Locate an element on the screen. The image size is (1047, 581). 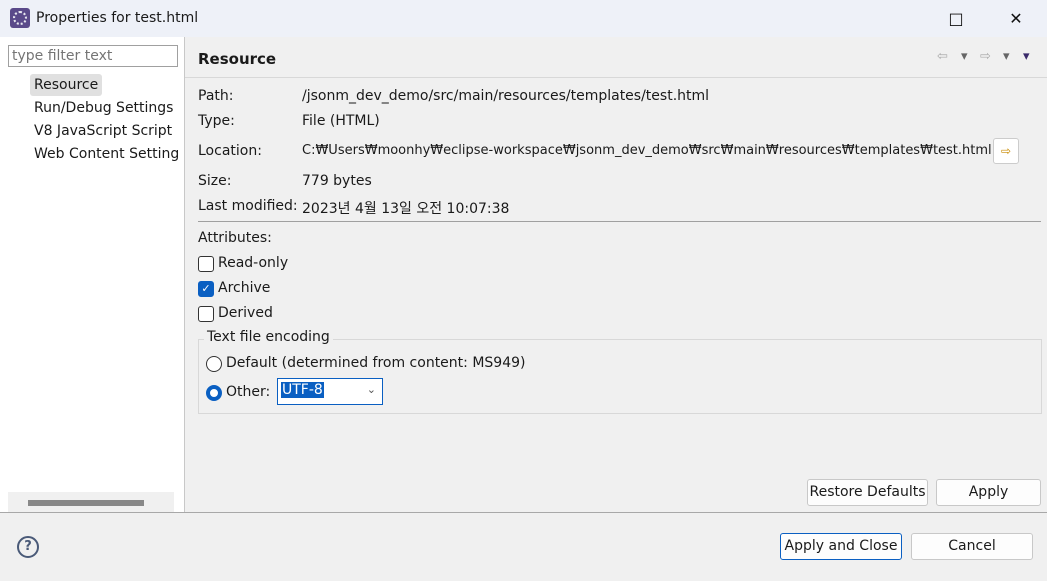
close-button: ✕ is located at coordinates (1016, 18).